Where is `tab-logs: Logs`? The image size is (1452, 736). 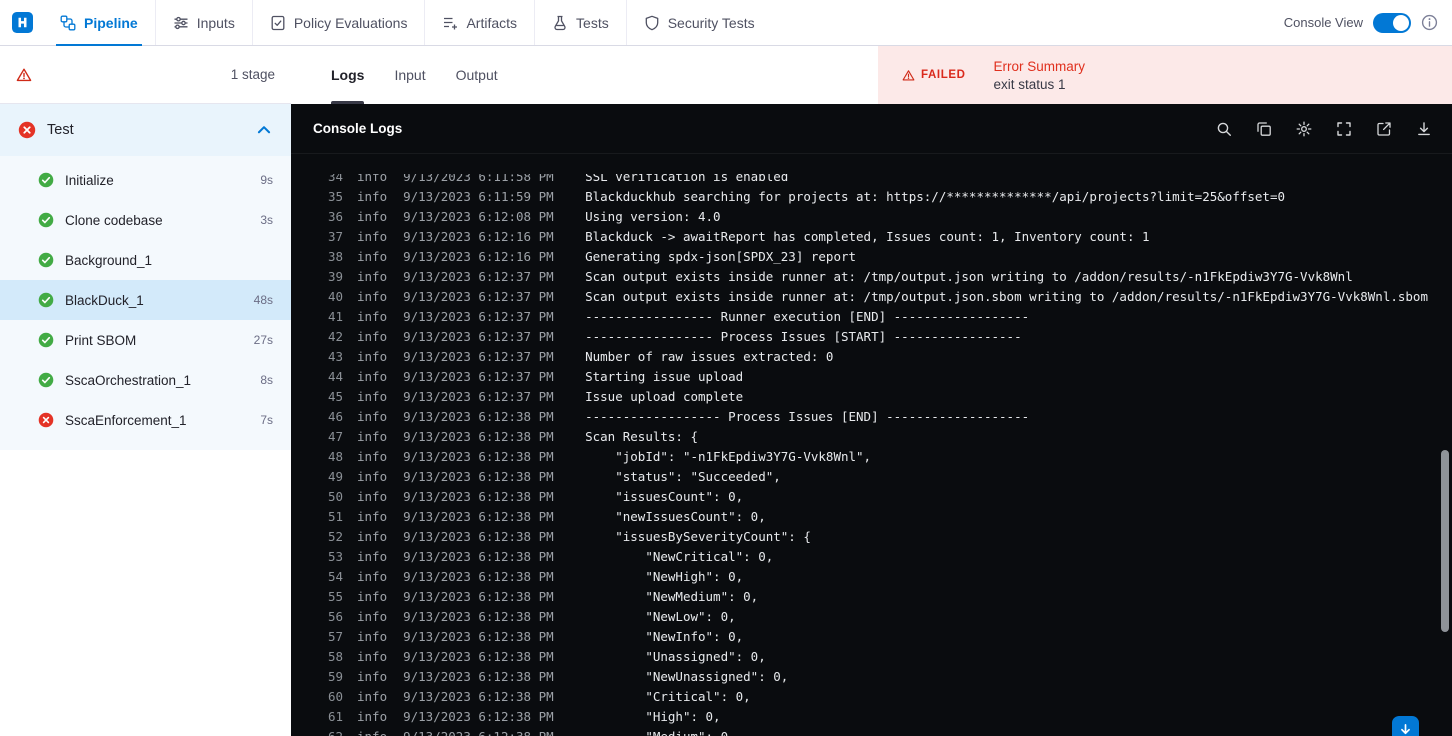
tab-logs: Logs is located at coordinates (348, 75).